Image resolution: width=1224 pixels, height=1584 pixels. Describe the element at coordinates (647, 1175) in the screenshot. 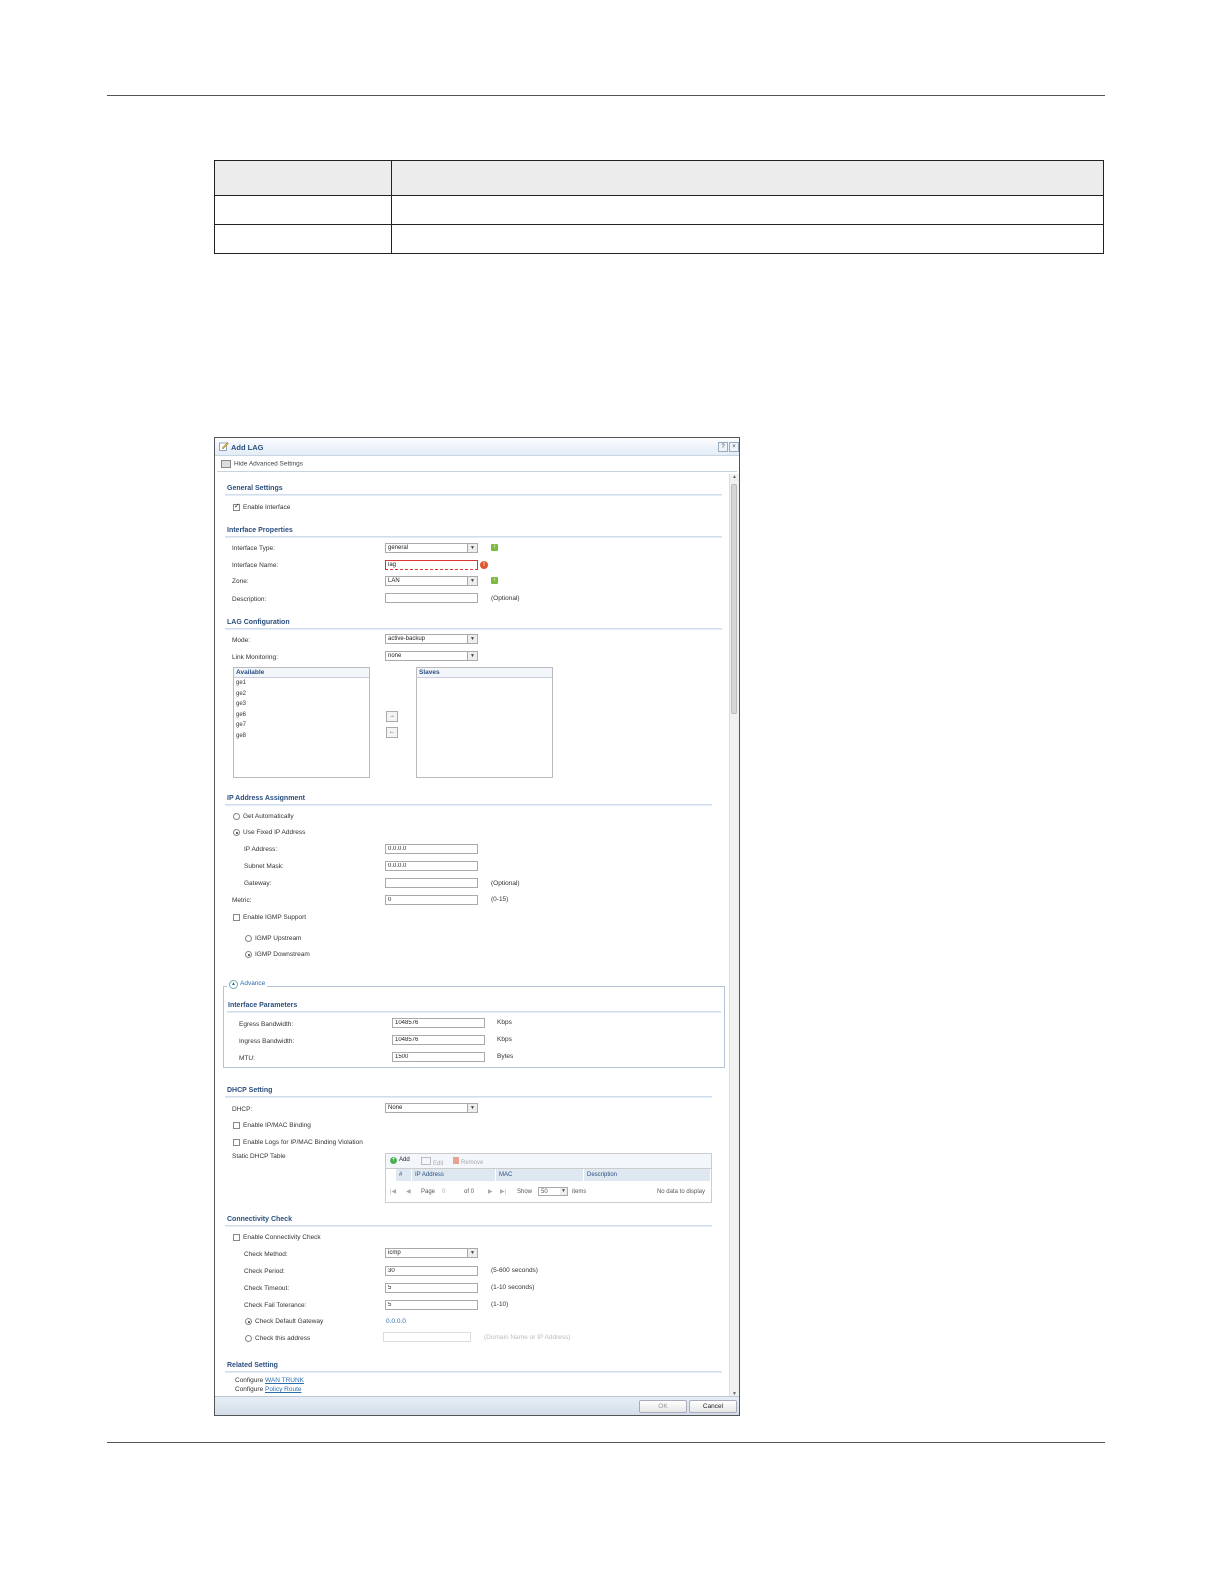

I see `column-header: Description` at that location.